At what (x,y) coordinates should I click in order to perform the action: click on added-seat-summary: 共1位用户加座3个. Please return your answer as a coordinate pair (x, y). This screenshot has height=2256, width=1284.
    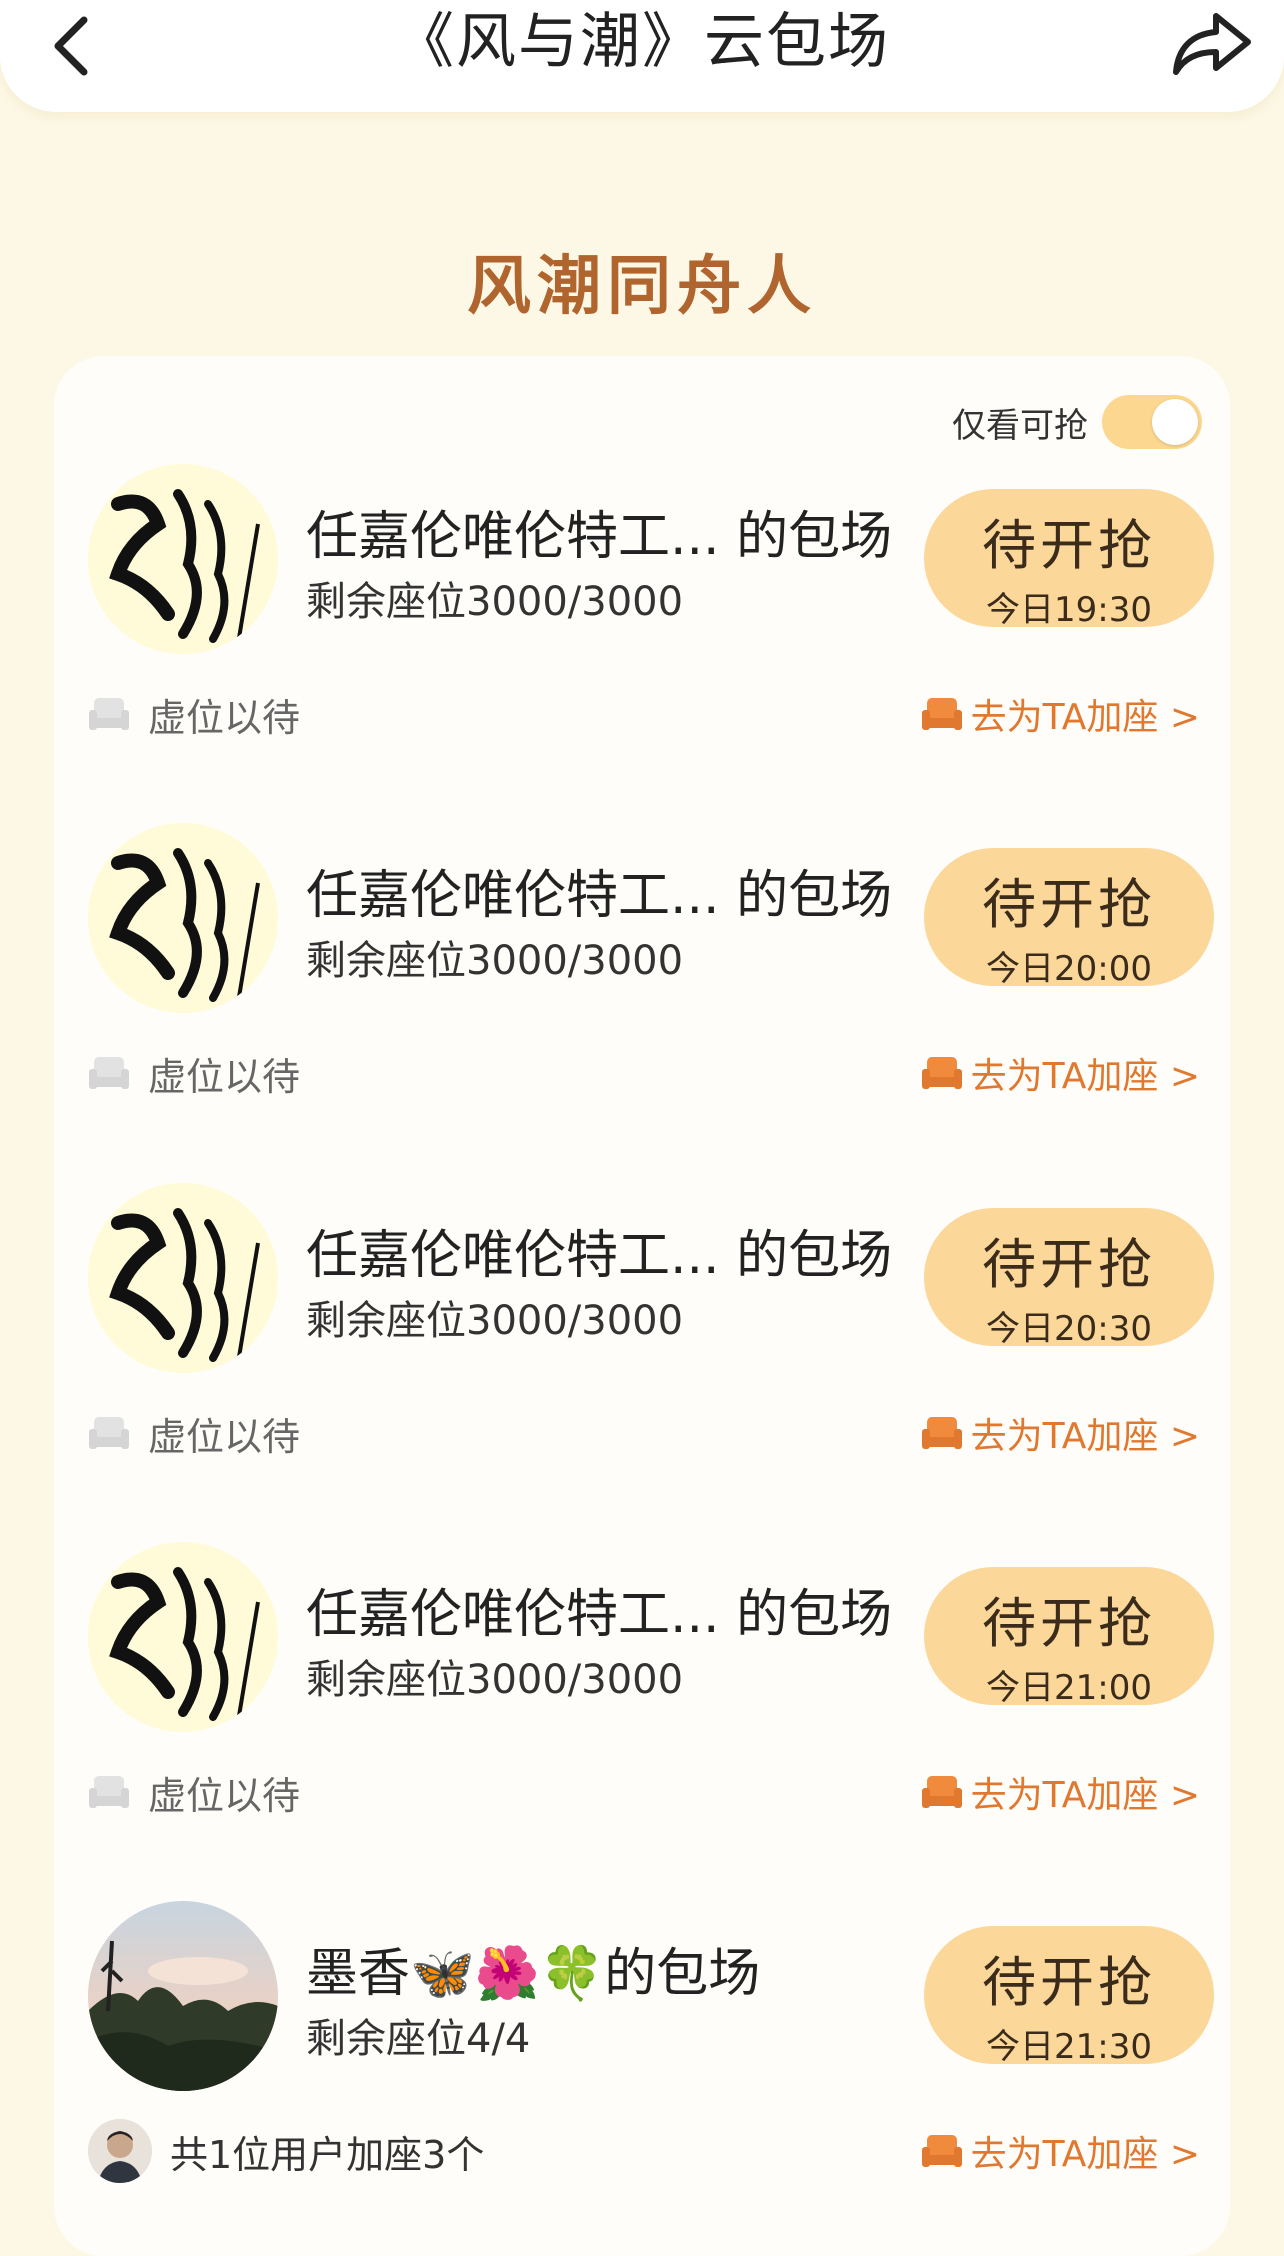
    Looking at the image, I should click on (327, 2154).